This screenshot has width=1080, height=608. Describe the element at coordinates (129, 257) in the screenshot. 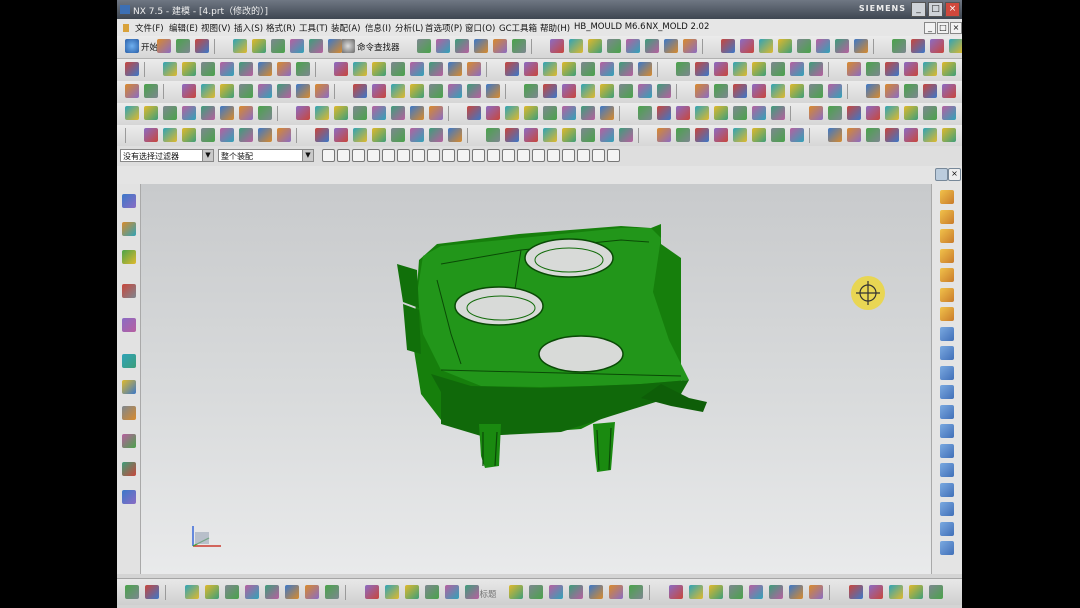

I see `part-navigator-icon` at that location.